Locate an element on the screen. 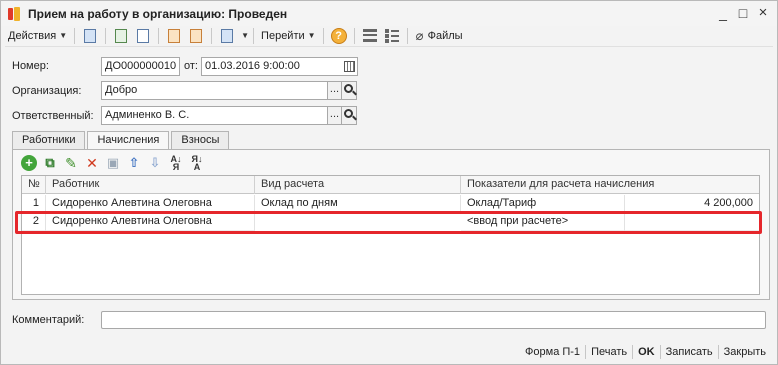  print-button: Печать is located at coordinates (609, 352).